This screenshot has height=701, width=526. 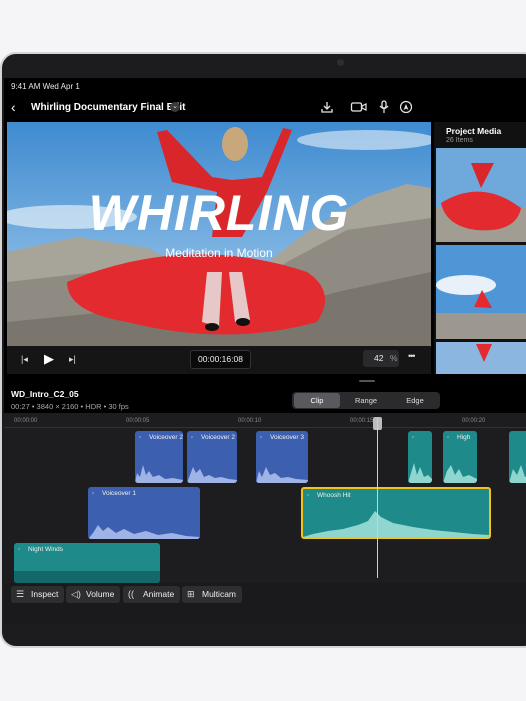 What do you see at coordinates (24, 359) in the screenshot?
I see `skip-back-icon: |◂` at bounding box center [24, 359].